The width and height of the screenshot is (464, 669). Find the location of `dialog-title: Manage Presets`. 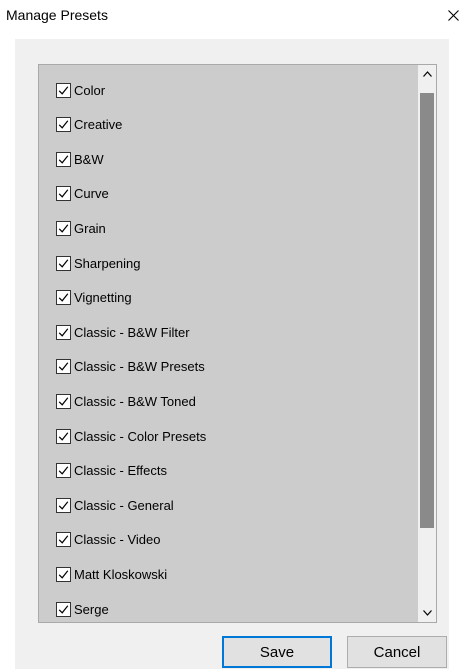

dialog-title: Manage Presets is located at coordinates (57, 15).